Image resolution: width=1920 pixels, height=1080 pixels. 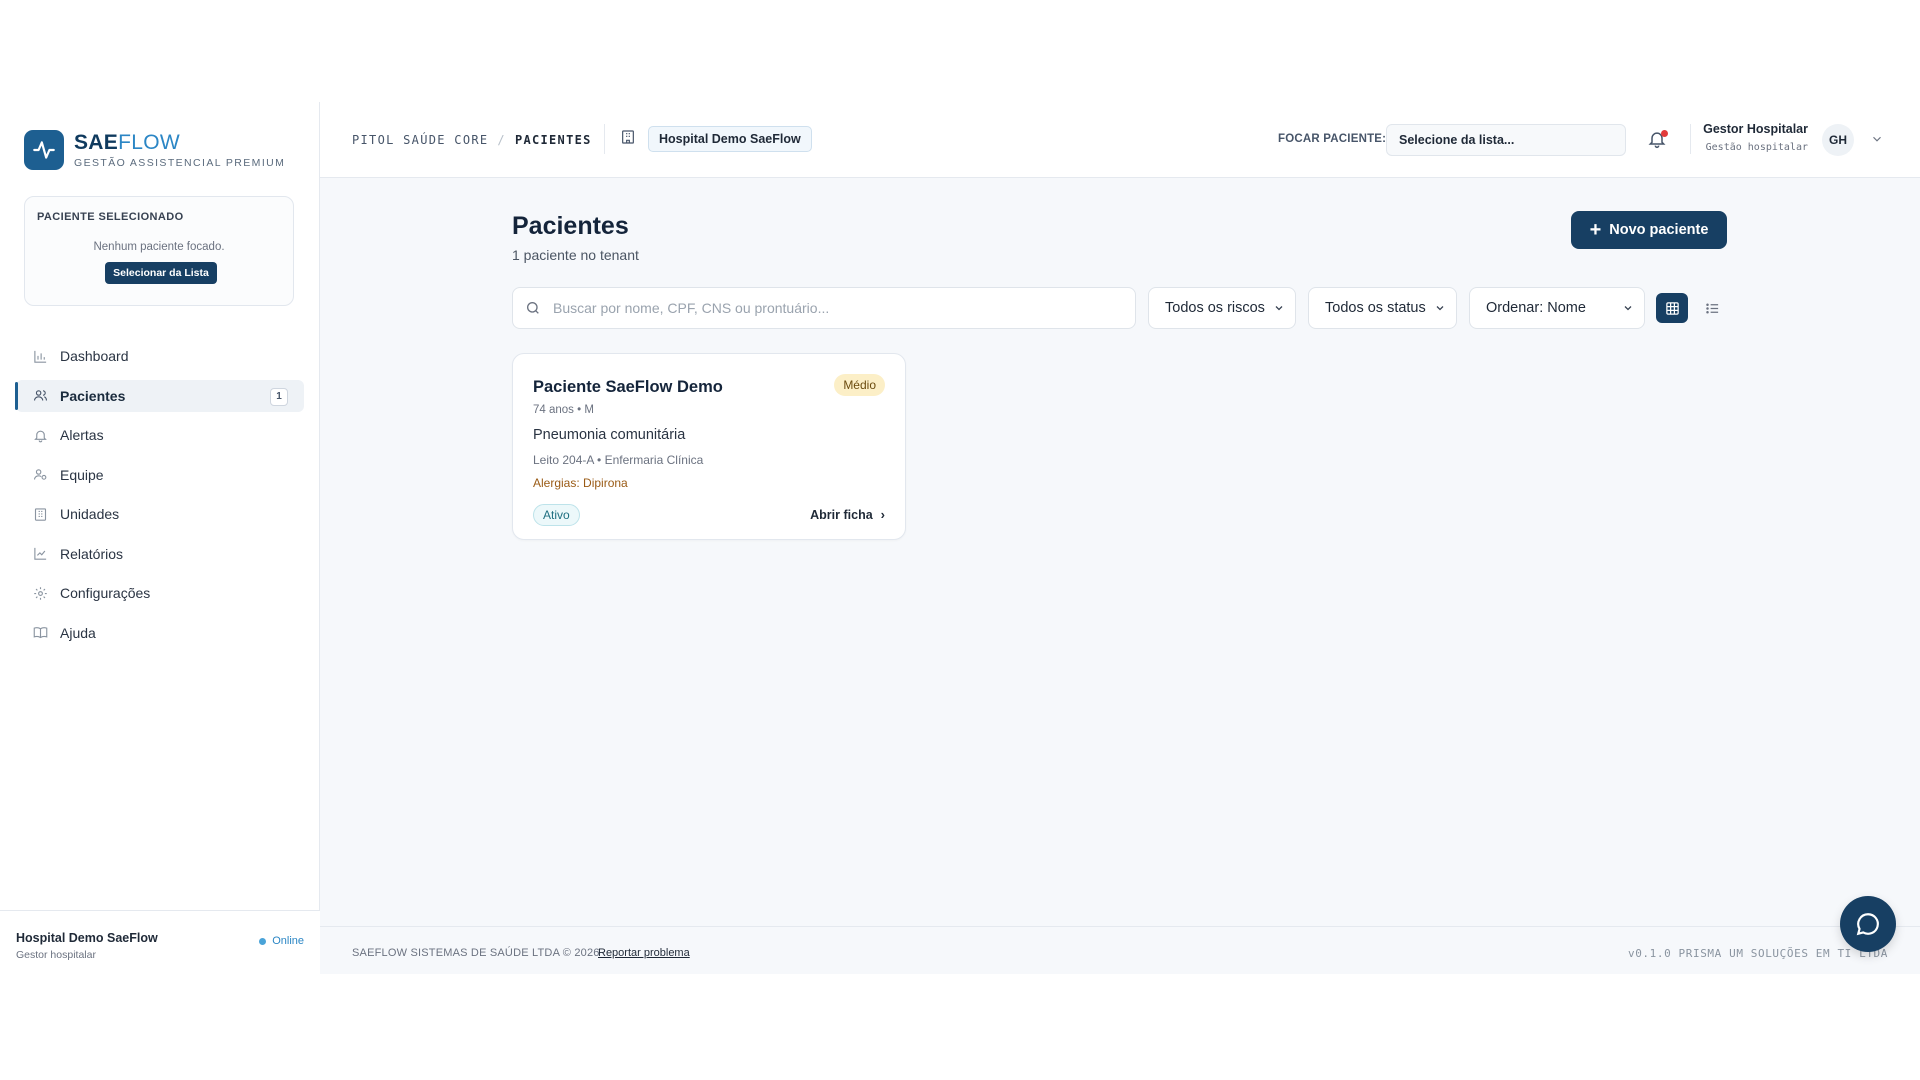 I want to click on list-view-button, so click(x=1712, y=308).